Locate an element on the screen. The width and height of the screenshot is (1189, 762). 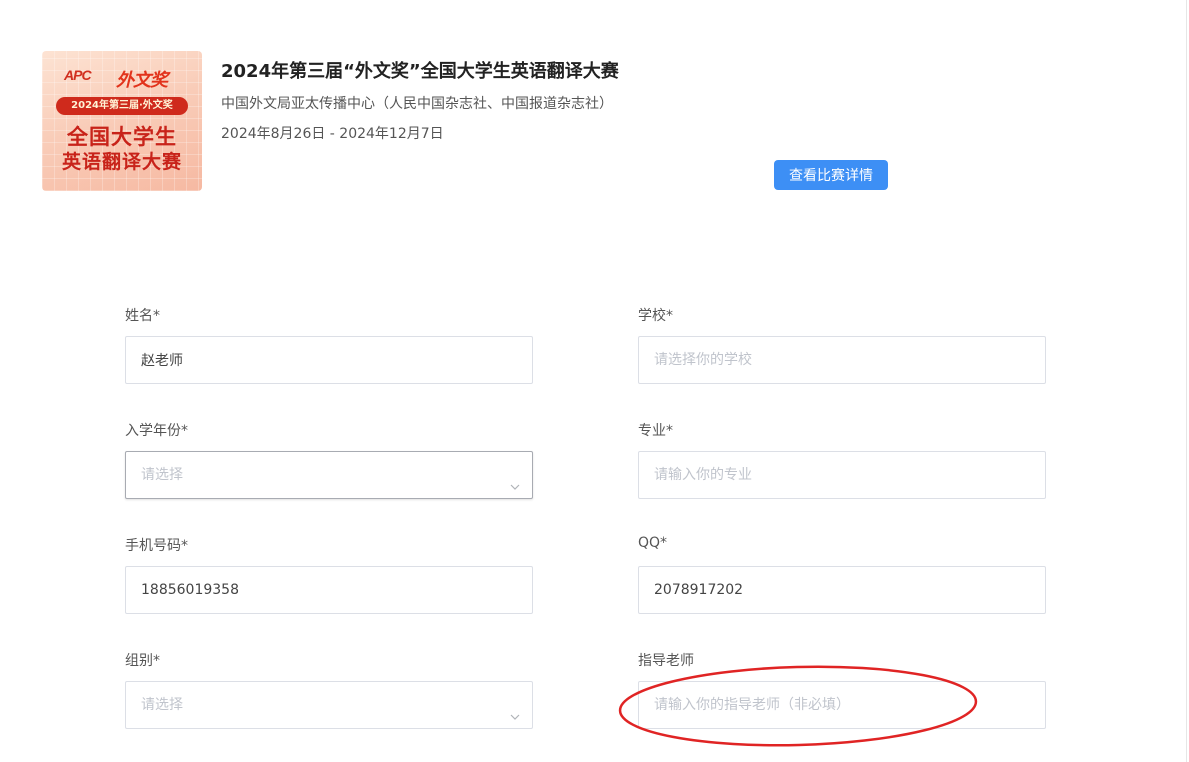
major-input is located at coordinates (842, 475).